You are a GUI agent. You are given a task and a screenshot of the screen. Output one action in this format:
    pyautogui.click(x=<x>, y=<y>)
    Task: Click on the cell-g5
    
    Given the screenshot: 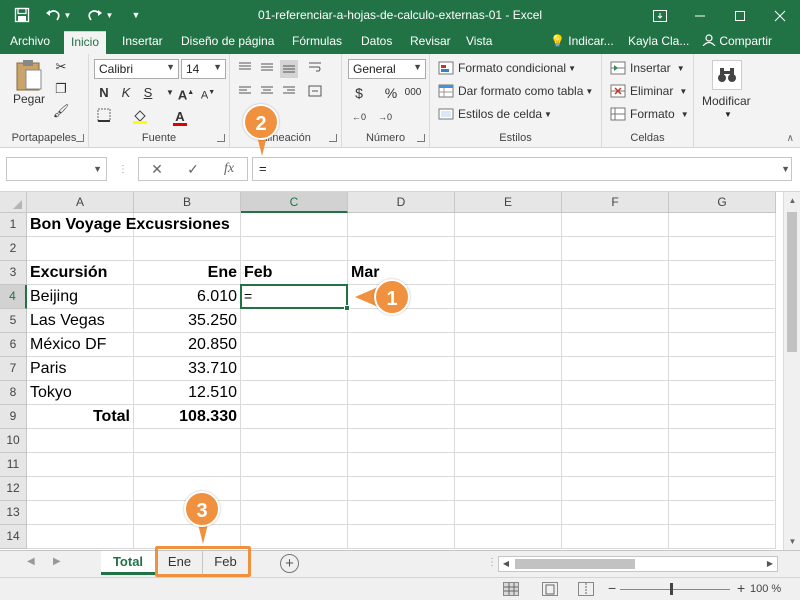 What is the action you would take?
    pyautogui.click(x=722, y=321)
    